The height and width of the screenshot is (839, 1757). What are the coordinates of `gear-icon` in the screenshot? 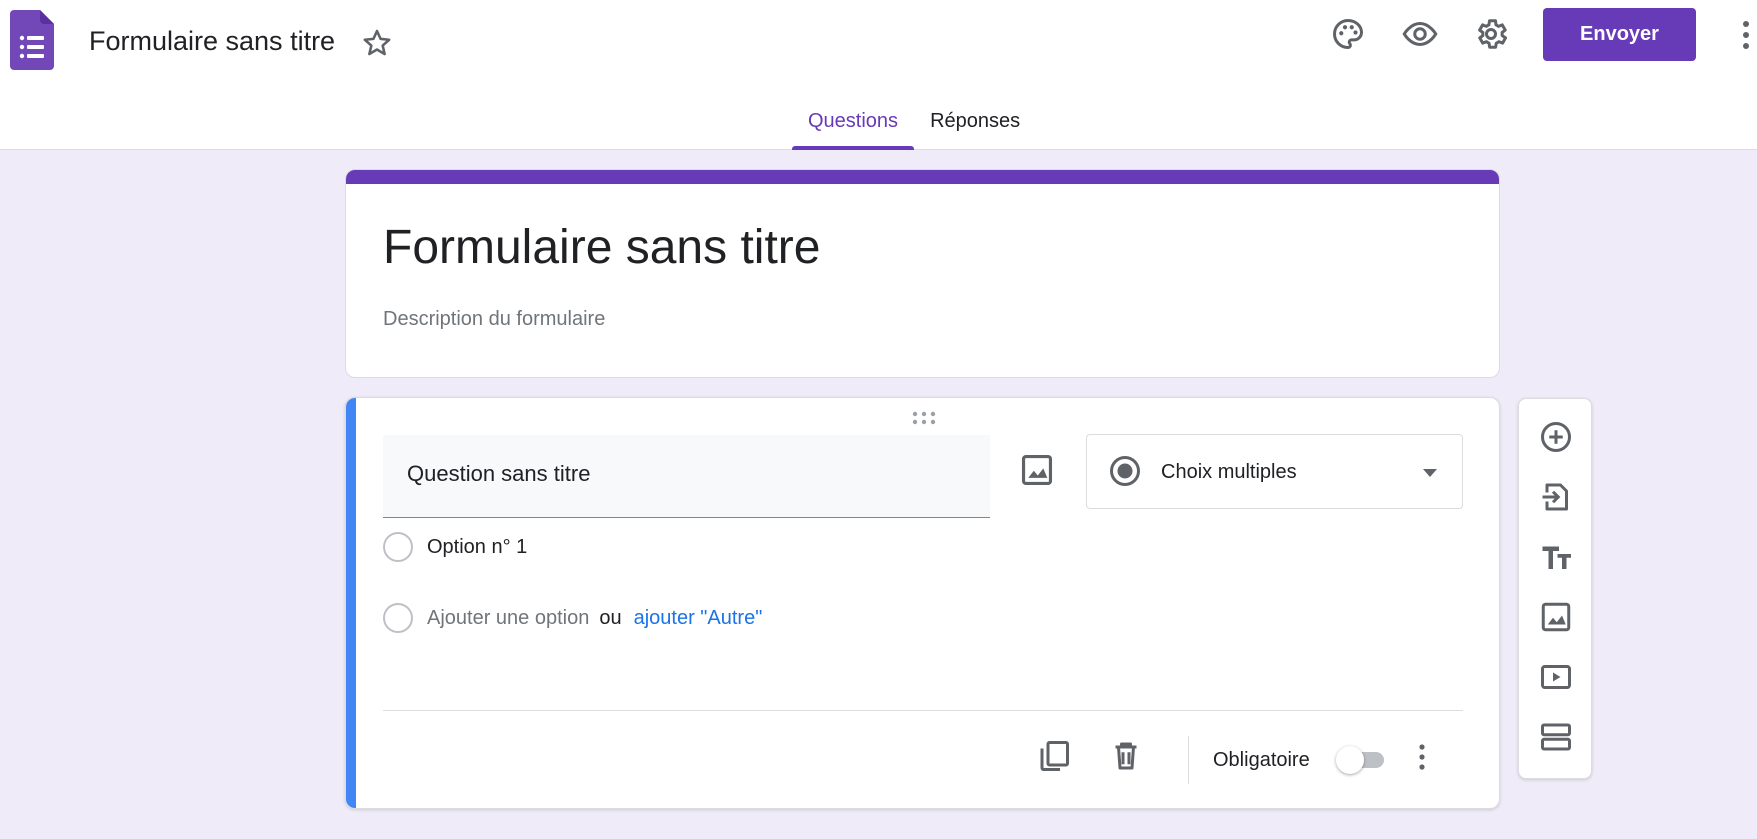 It's located at (1491, 34).